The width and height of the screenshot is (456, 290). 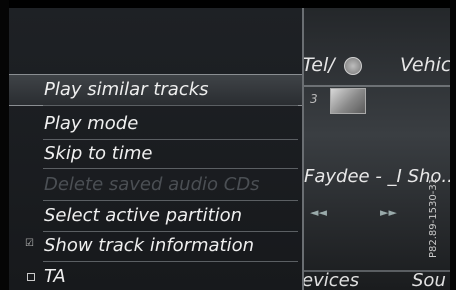 I want to click on background-divider, so click(x=376, y=86).